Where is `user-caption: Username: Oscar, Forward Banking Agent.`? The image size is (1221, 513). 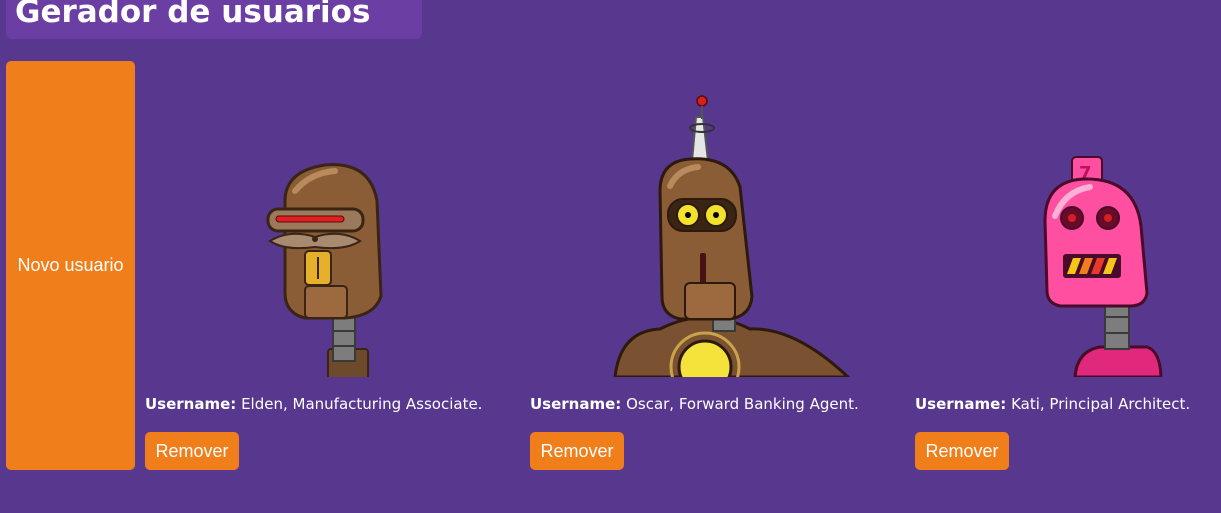
user-caption: Username: Oscar, Forward Banking Agent. is located at coordinates (694, 404).